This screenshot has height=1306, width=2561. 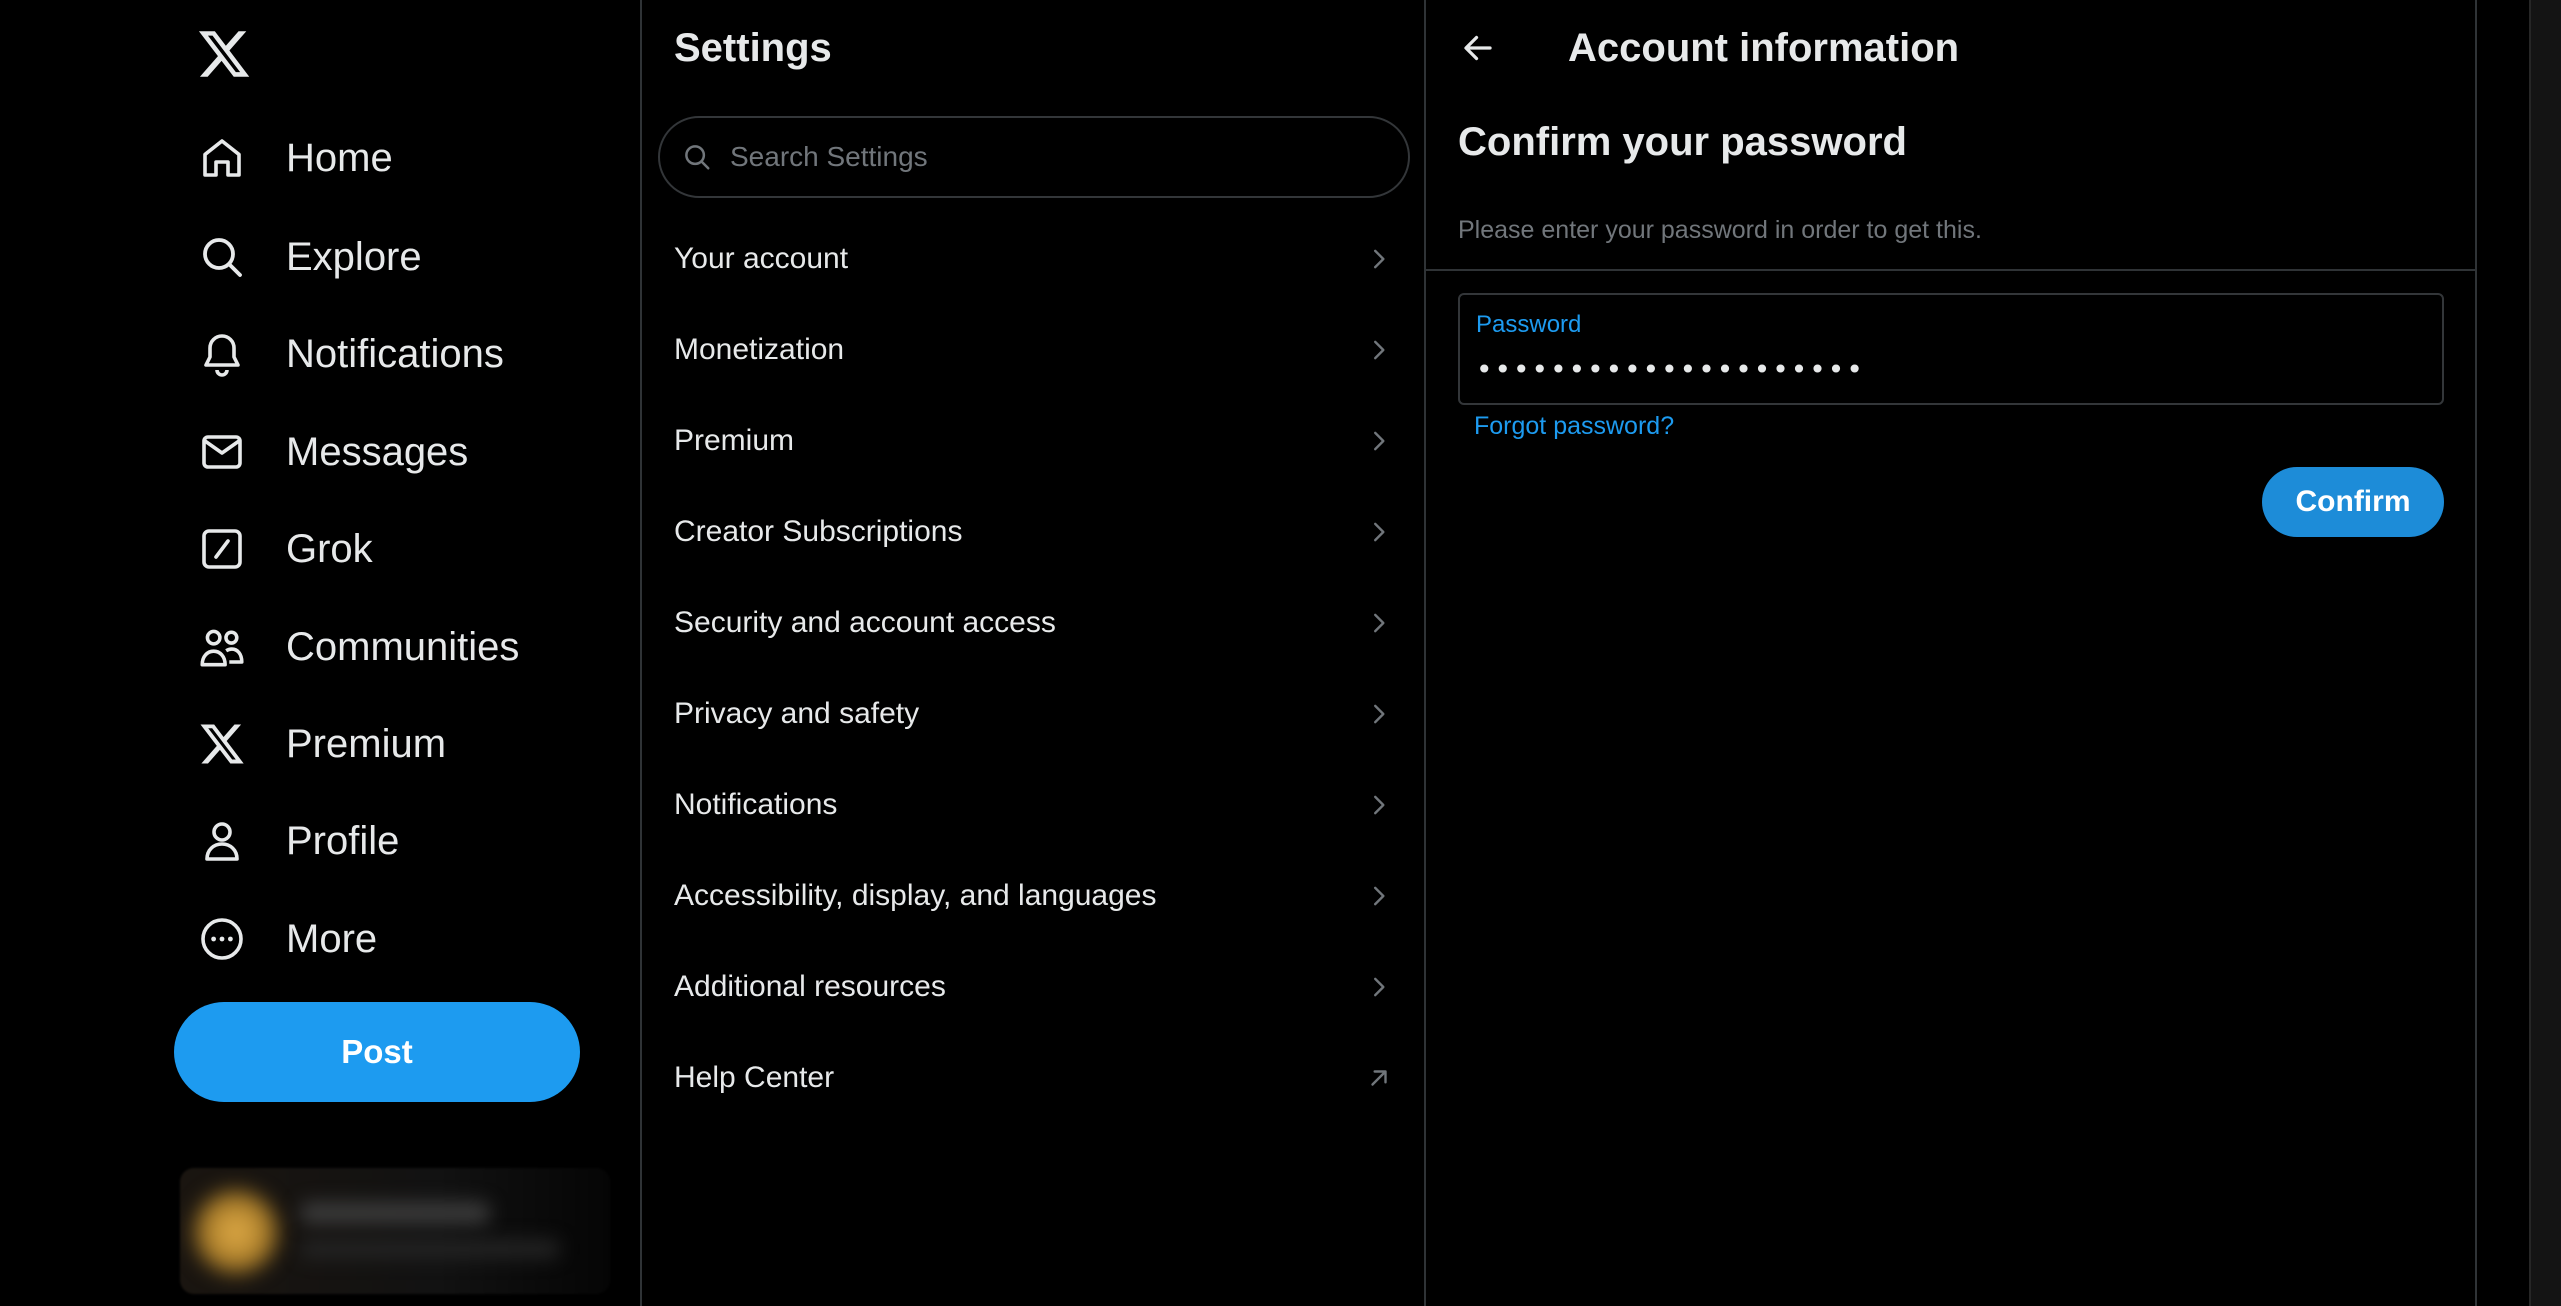 What do you see at coordinates (403, 646) in the screenshot?
I see `nav-item-label: Communities` at bounding box center [403, 646].